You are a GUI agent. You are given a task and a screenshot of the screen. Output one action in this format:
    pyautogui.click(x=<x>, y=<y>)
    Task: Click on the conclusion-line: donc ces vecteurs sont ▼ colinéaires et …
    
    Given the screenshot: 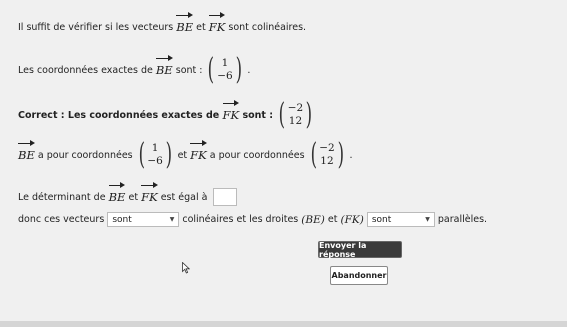 What is the action you would take?
    pyautogui.click(x=252, y=219)
    